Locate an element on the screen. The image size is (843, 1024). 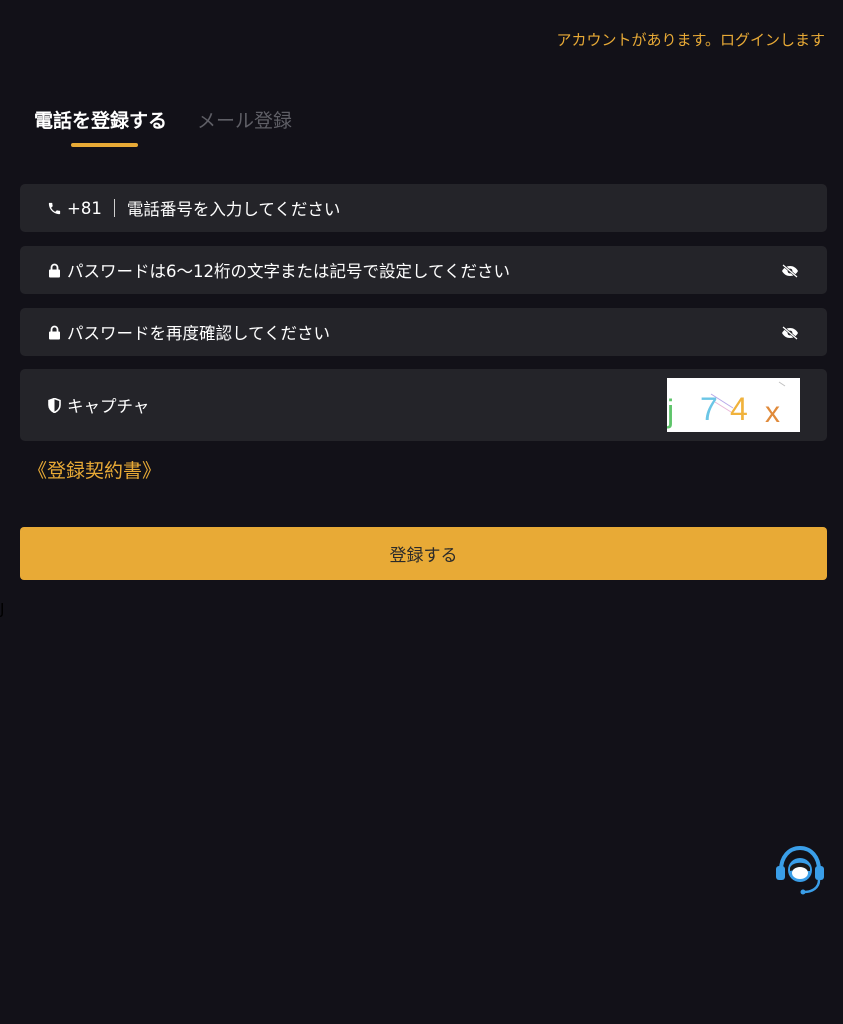
stray-text: J is located at coordinates (2, 609).